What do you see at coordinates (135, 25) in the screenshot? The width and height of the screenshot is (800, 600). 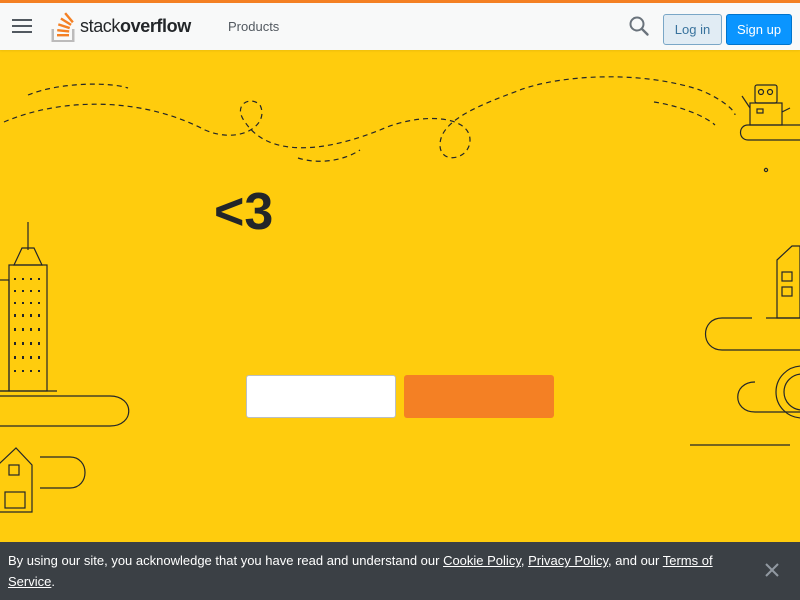 I see `logo-text: stackoverflow` at bounding box center [135, 25].